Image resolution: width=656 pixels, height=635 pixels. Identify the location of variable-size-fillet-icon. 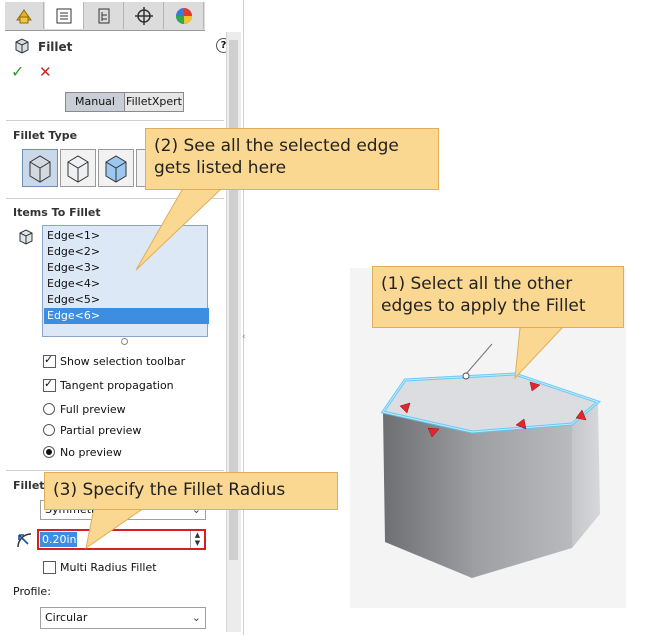
(78, 169).